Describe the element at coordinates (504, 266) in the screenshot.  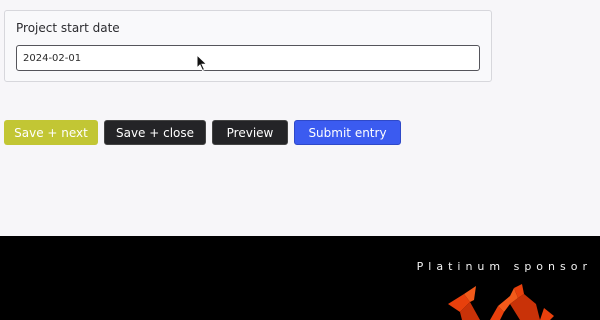
I see `platinum-sponsor-label: Platinum sponsor` at that location.